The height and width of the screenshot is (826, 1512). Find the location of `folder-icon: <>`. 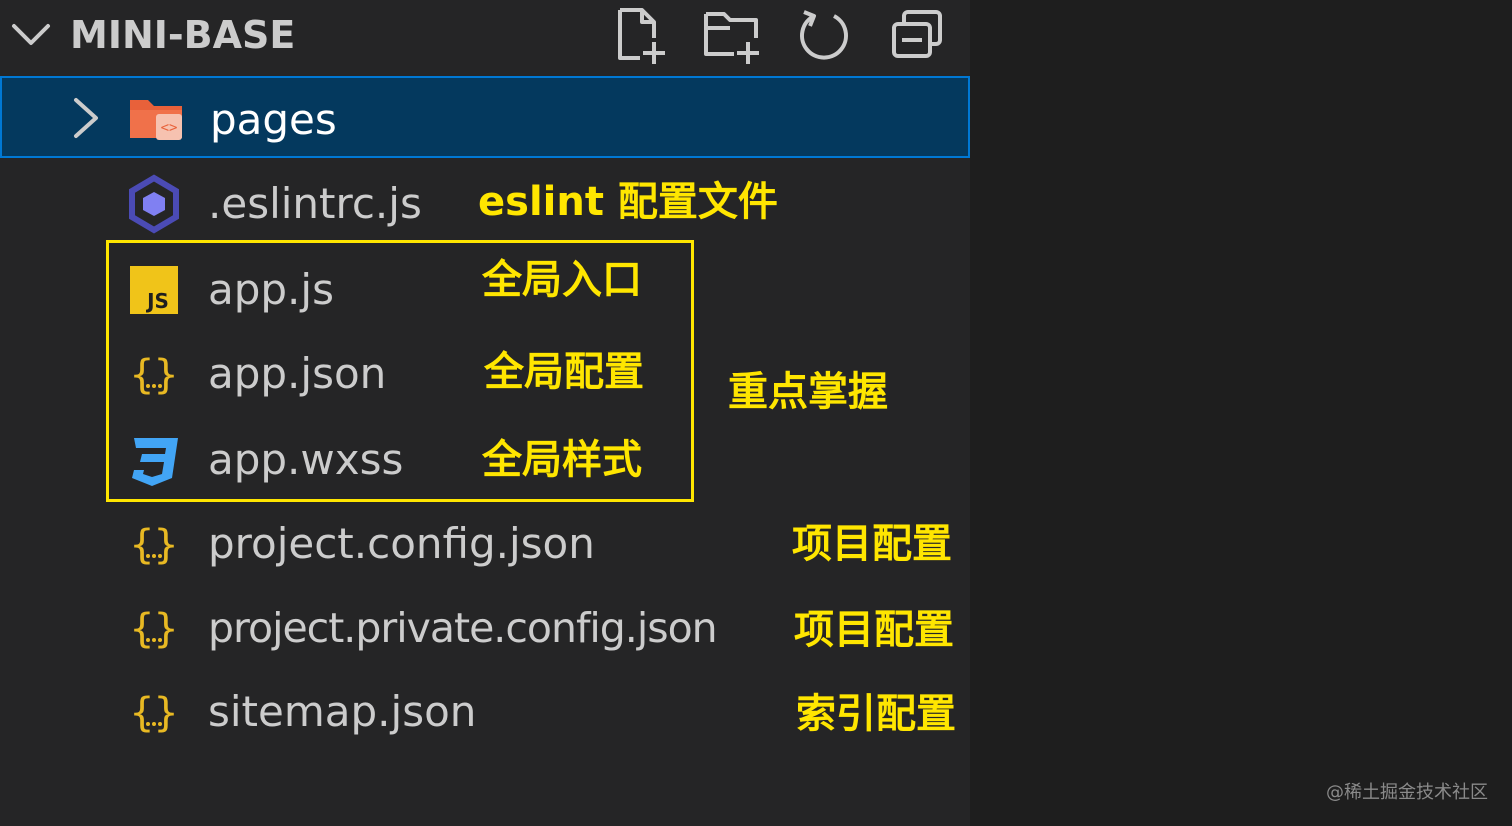

folder-icon: <> is located at coordinates (156, 118).